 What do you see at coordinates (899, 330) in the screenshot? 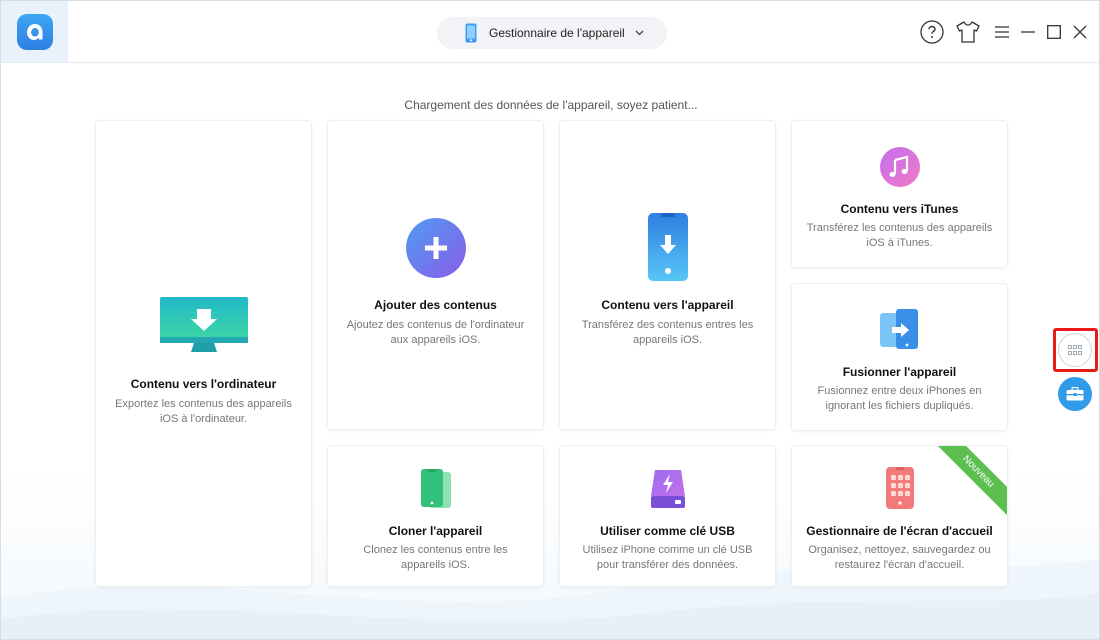
I see `merge-phones-icon` at bounding box center [899, 330].